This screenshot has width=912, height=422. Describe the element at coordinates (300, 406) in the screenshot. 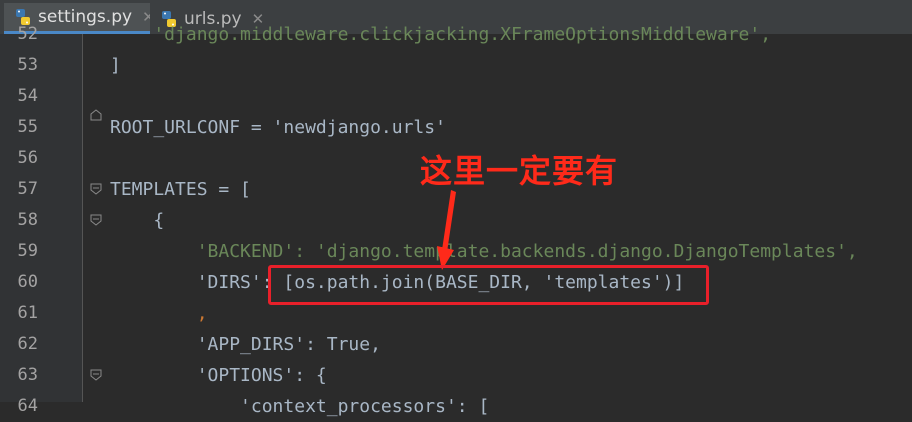

I see `code-text: 'context_processors': [` at that location.